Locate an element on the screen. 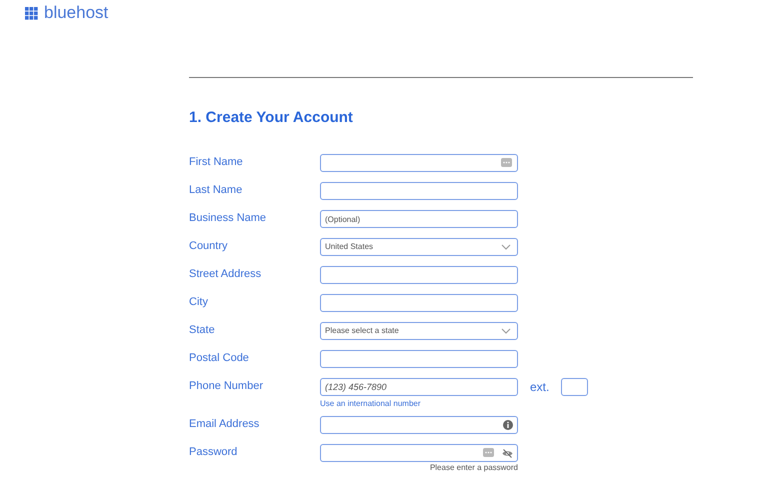 Image resolution: width=760 pixels, height=477 pixels. password-hint: Please enter a password is located at coordinates (474, 468).